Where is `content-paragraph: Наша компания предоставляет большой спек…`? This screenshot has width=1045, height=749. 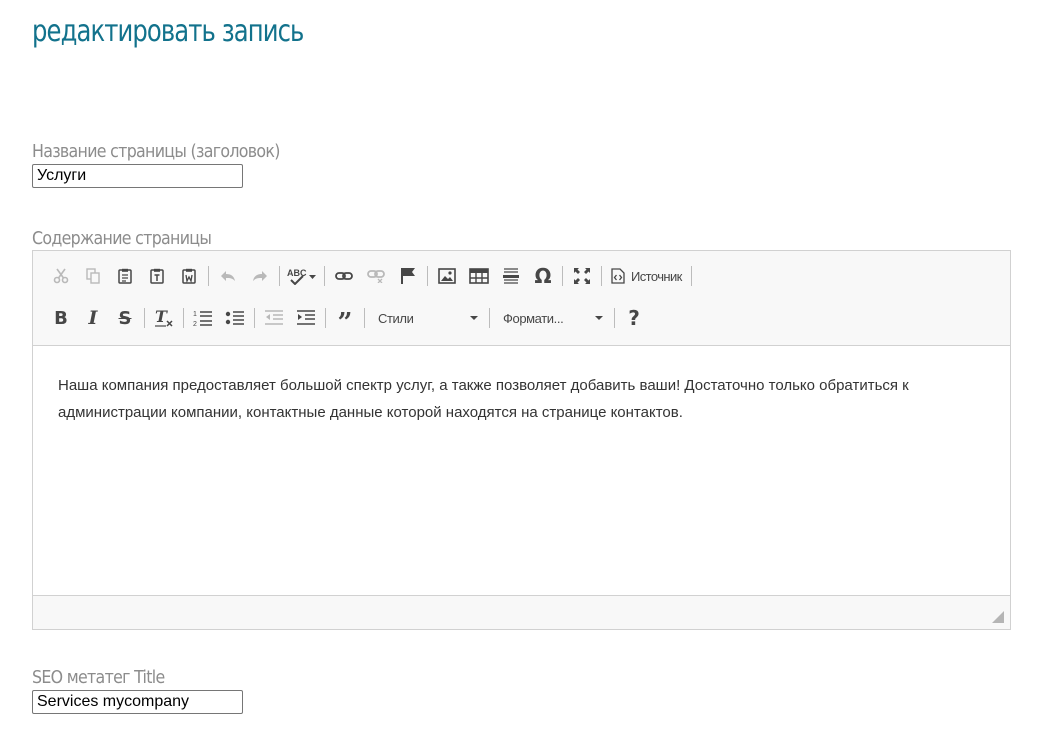 content-paragraph: Наша компания предоставляет большой спек… is located at coordinates (483, 399).